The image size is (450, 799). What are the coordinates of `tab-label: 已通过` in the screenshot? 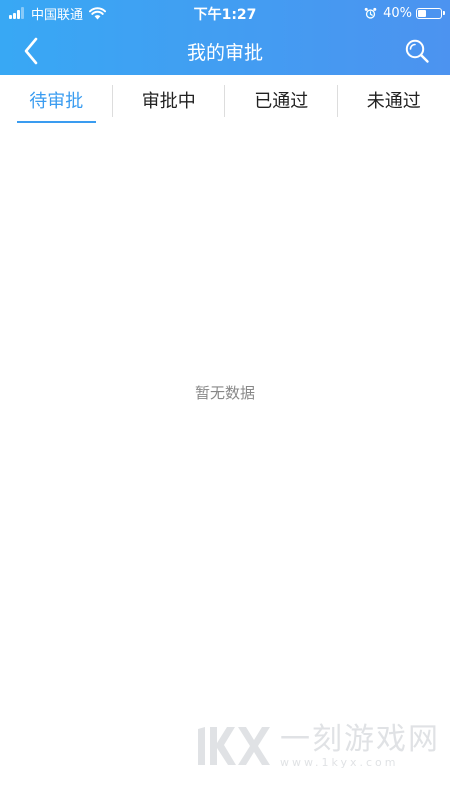 It's located at (281, 101).